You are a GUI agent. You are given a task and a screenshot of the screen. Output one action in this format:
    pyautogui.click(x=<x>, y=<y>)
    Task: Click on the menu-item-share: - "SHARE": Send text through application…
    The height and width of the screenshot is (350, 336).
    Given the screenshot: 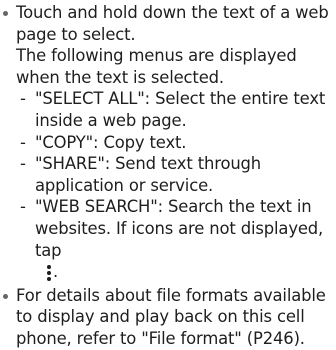 What is the action you would take?
    pyautogui.click(x=176, y=174)
    